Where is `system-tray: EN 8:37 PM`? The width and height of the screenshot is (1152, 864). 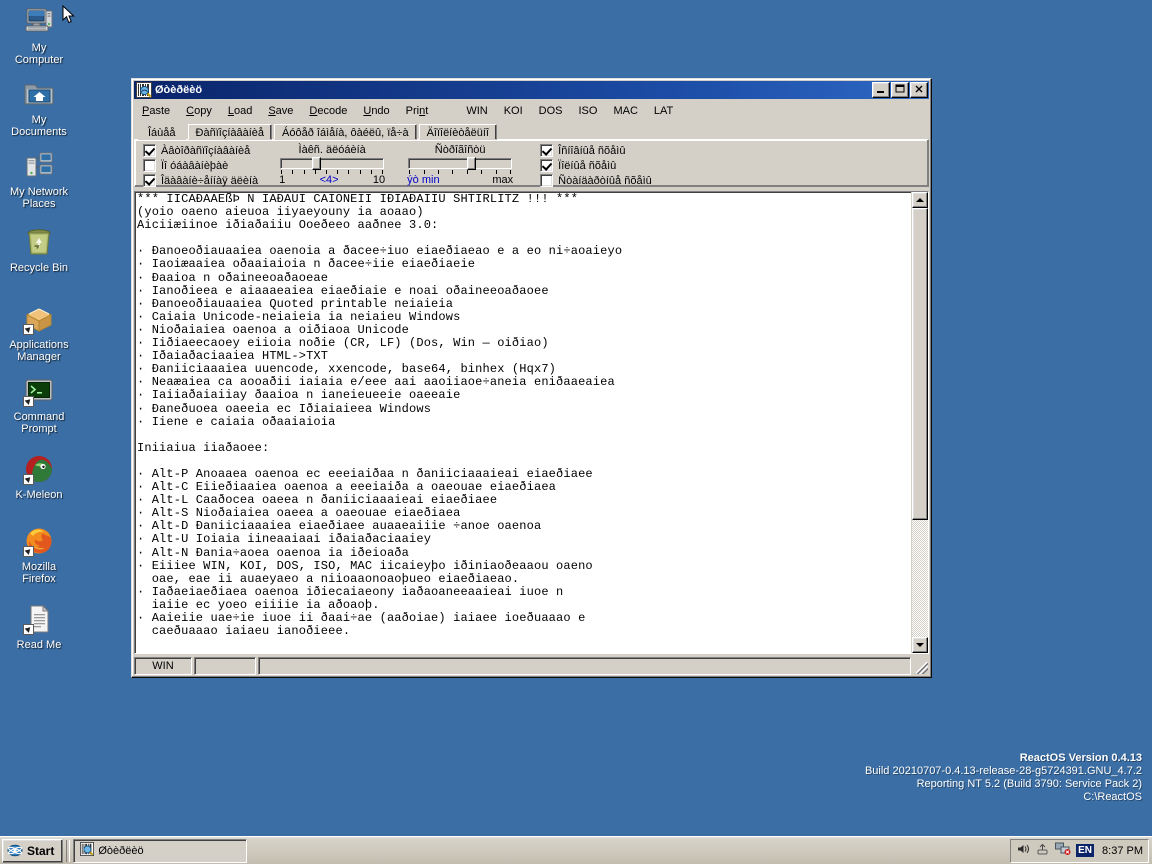
system-tray: EN 8:37 PM is located at coordinates (1079, 850).